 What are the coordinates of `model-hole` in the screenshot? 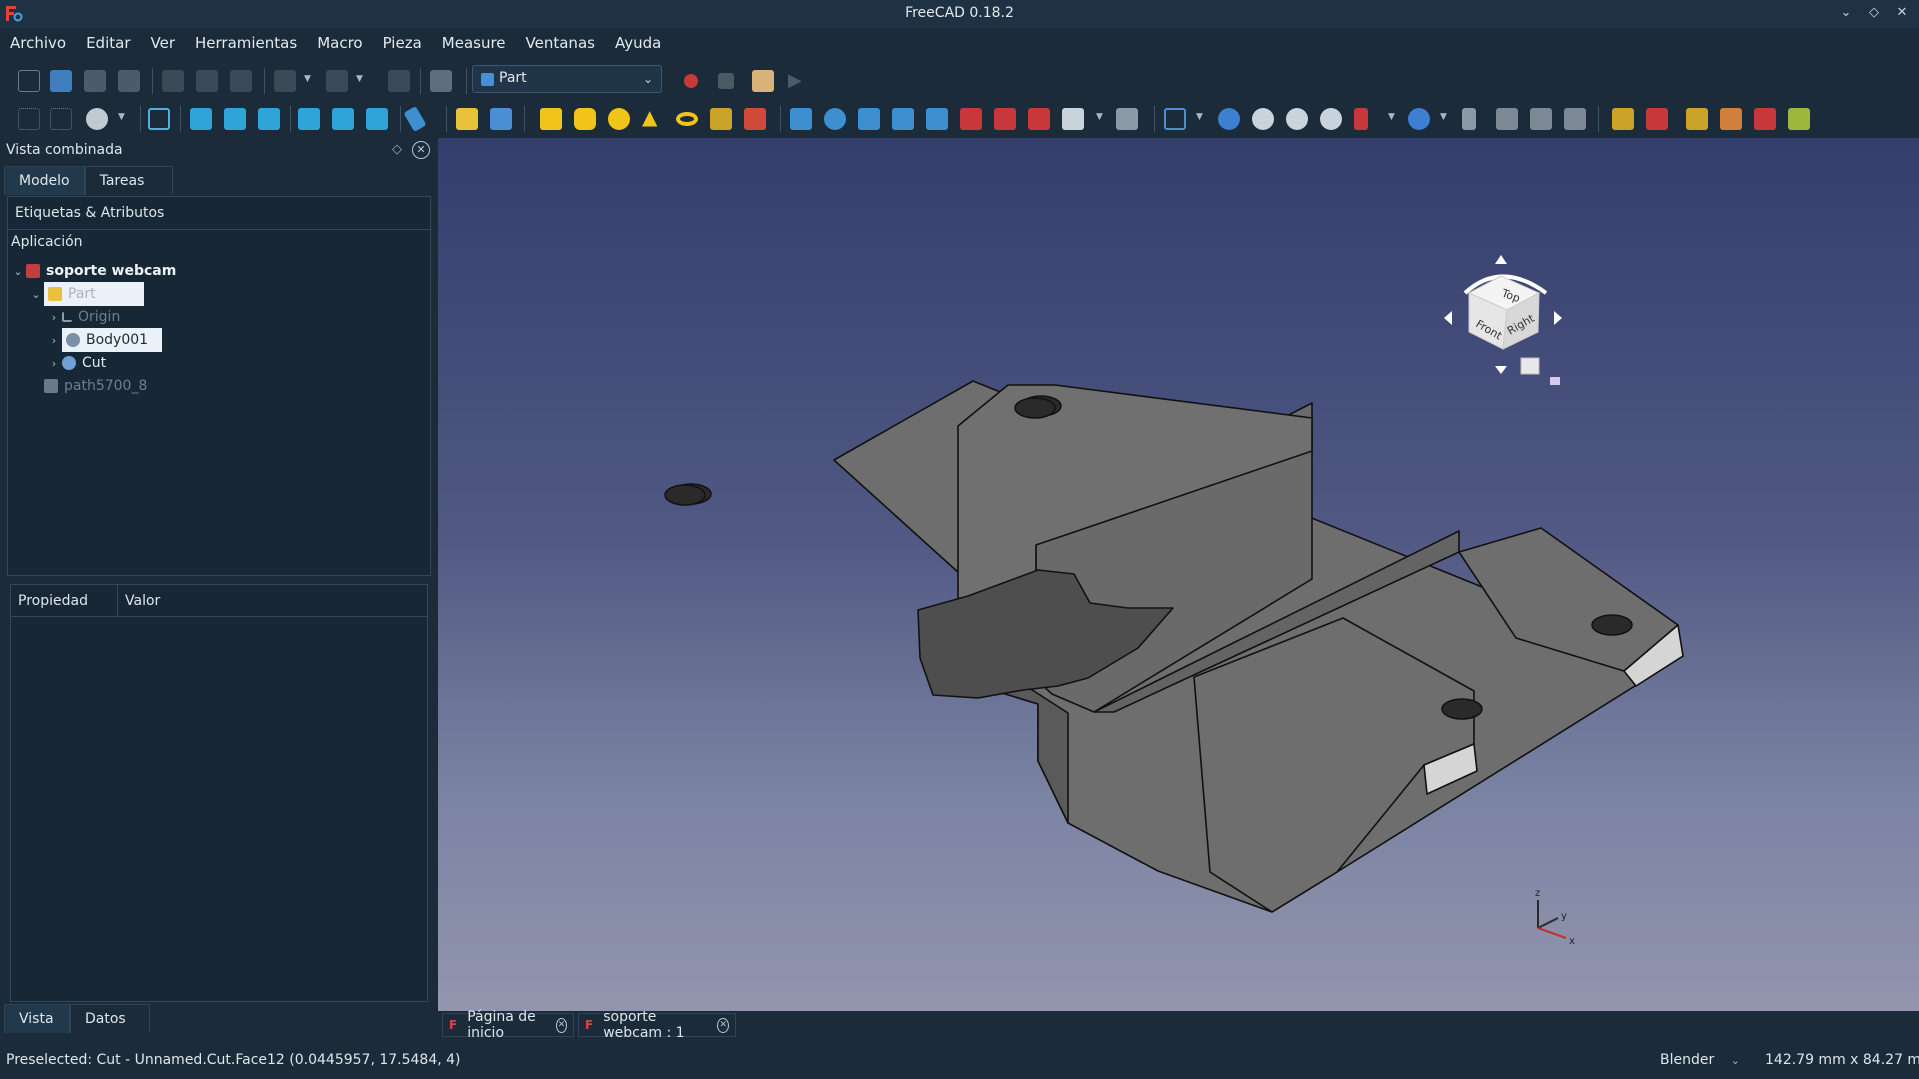 It's located at (1612, 625).